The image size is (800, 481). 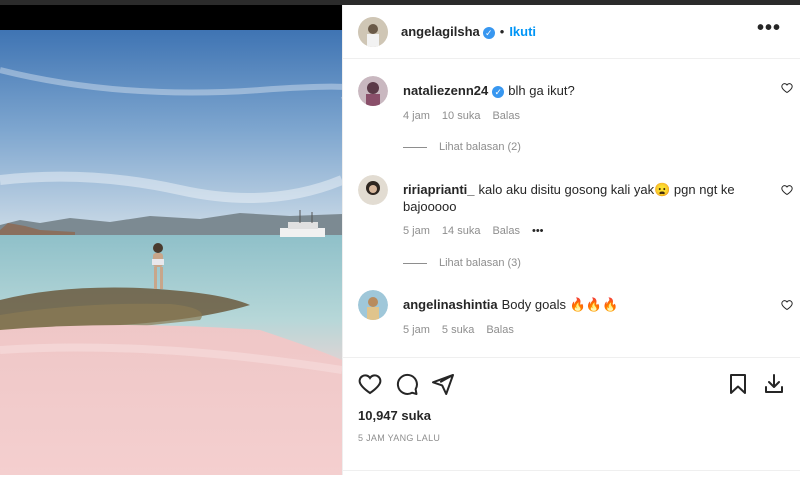 I want to click on follow-button: Ikuti, so click(x=522, y=31).